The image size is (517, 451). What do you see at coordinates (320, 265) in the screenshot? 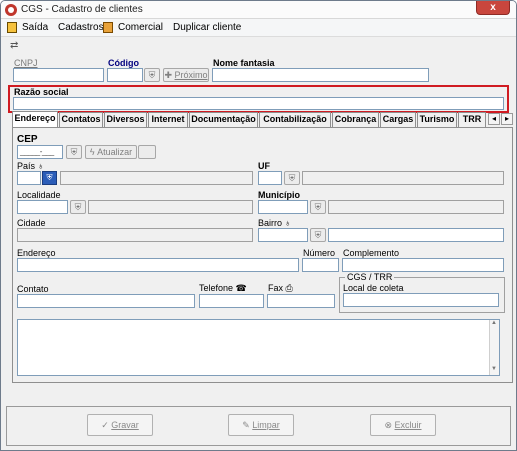
I see `numero-input` at bounding box center [320, 265].